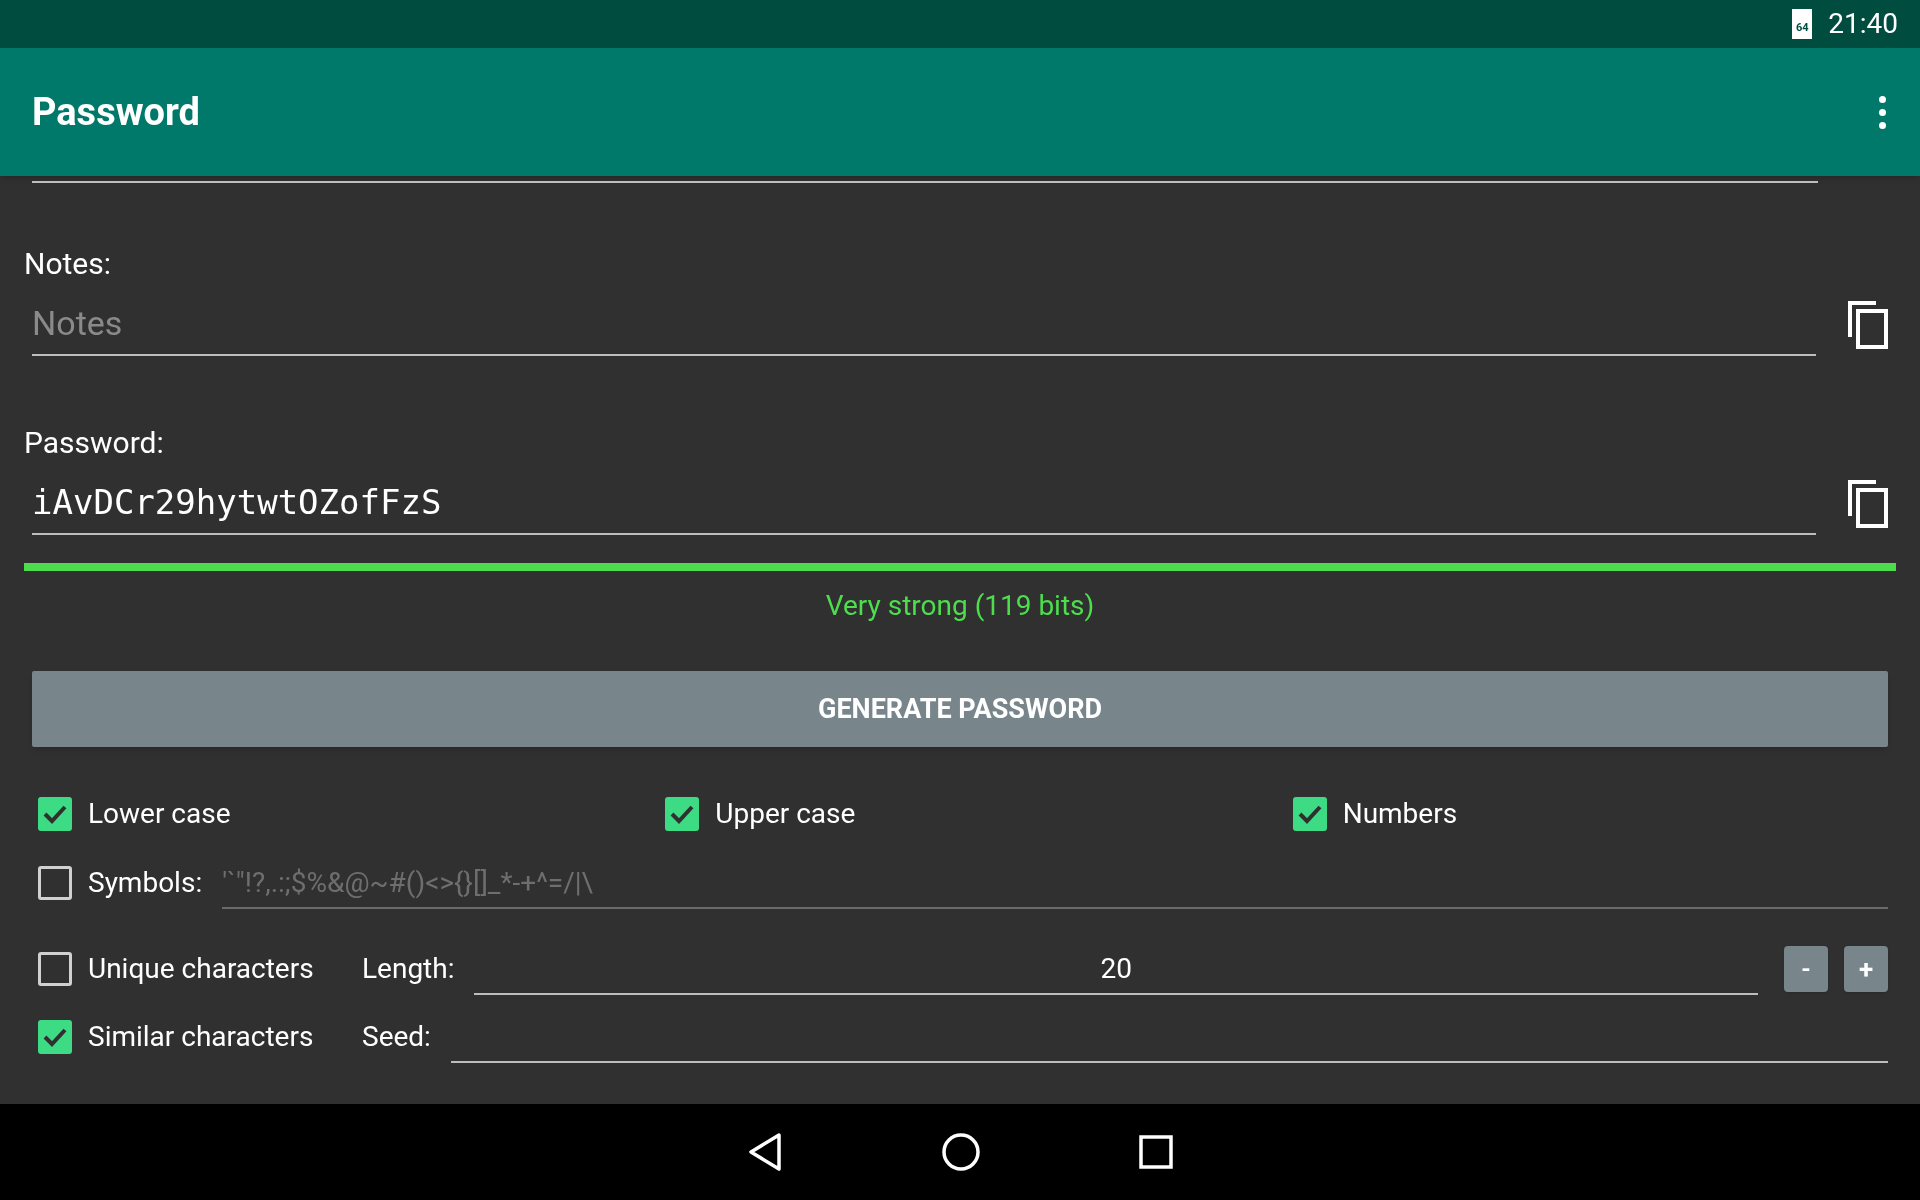  I want to click on symbols-field: '`"!?,.:;$%&@~#()<>{}[]_*-+^=/|\, so click(1055, 883).